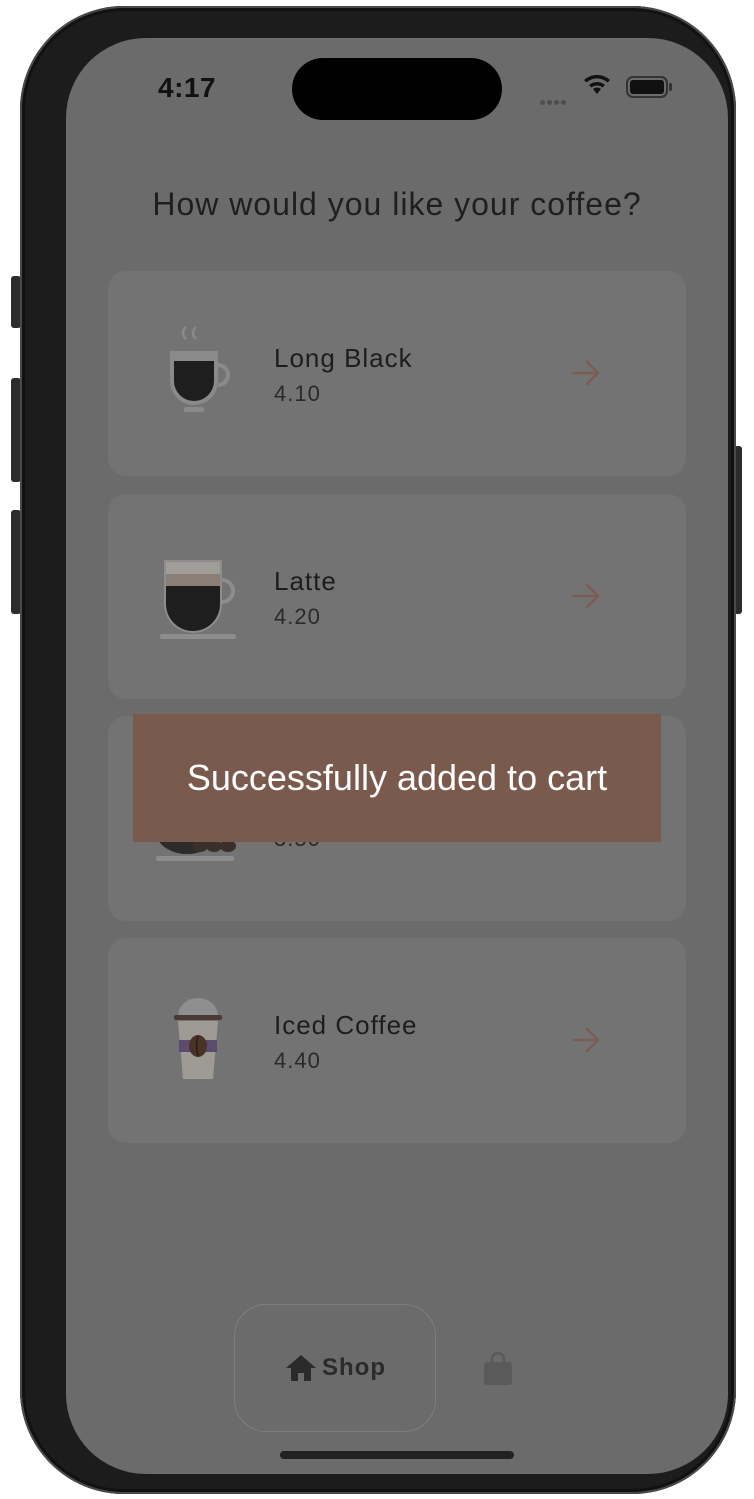 The height and width of the screenshot is (1499, 754). What do you see at coordinates (397, 373) in the screenshot?
I see `product-card-long-black: Long Black 4.10` at bounding box center [397, 373].